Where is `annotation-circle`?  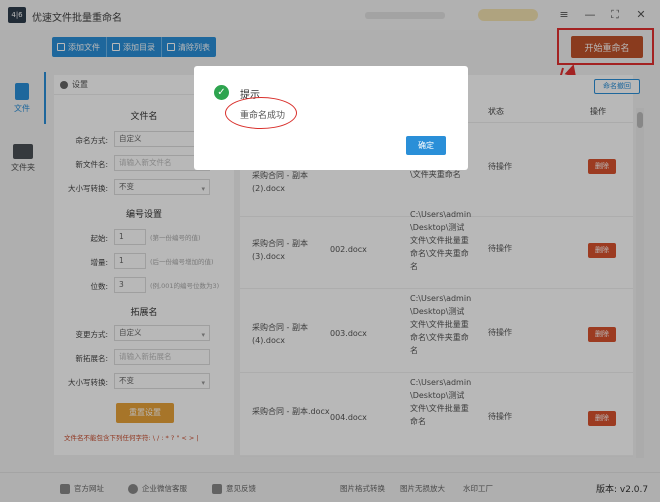
annotation-circle is located at coordinates (261, 113).